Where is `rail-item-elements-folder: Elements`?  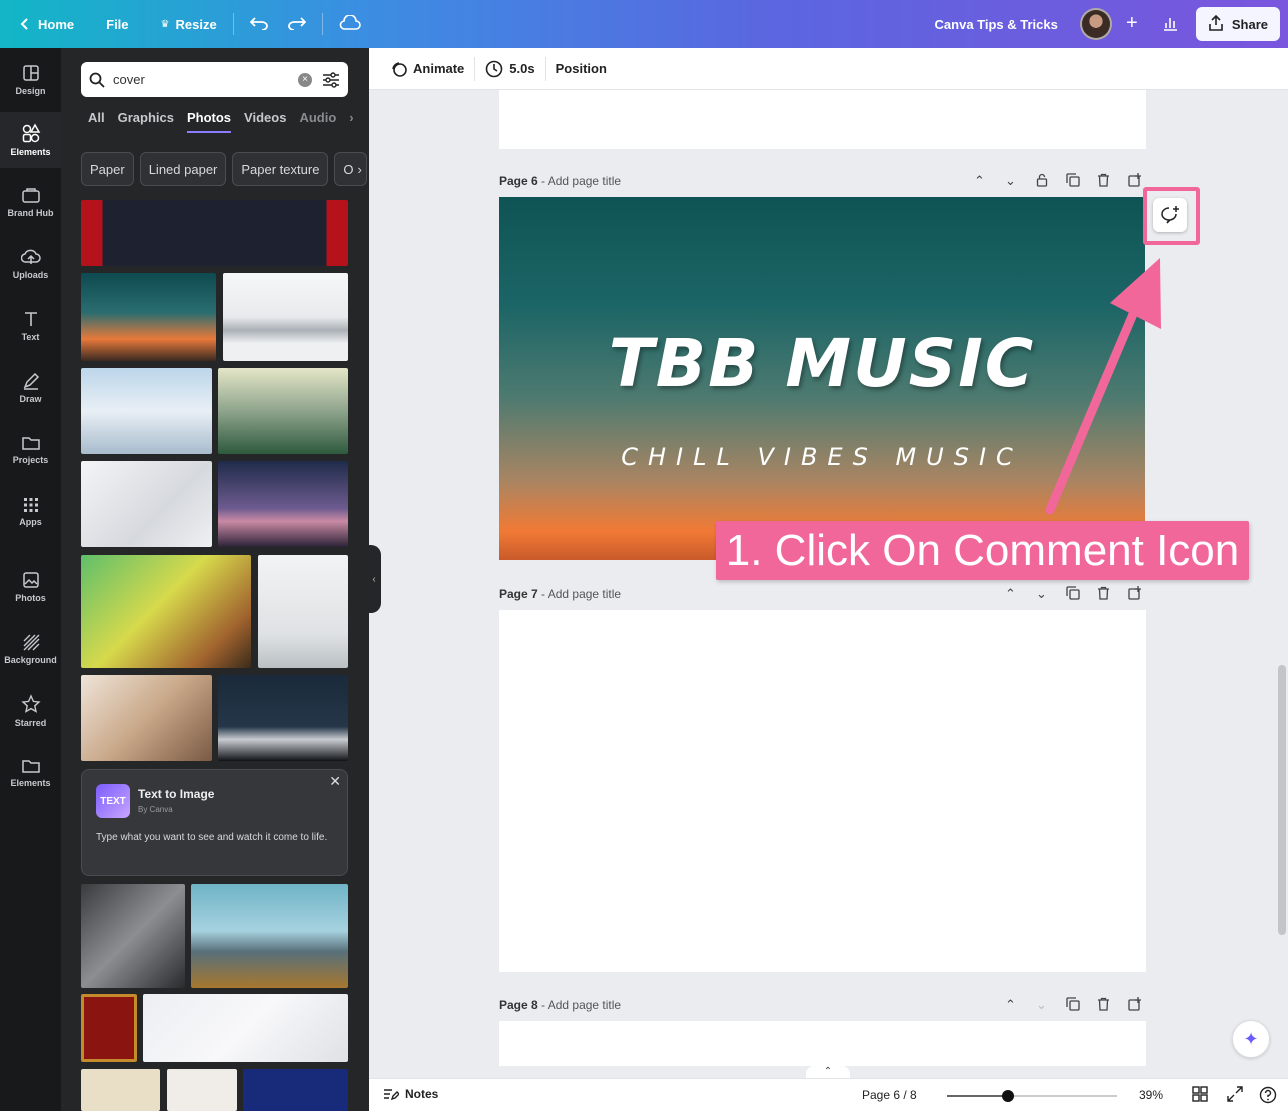 rail-item-elements-folder: Elements is located at coordinates (30, 773).